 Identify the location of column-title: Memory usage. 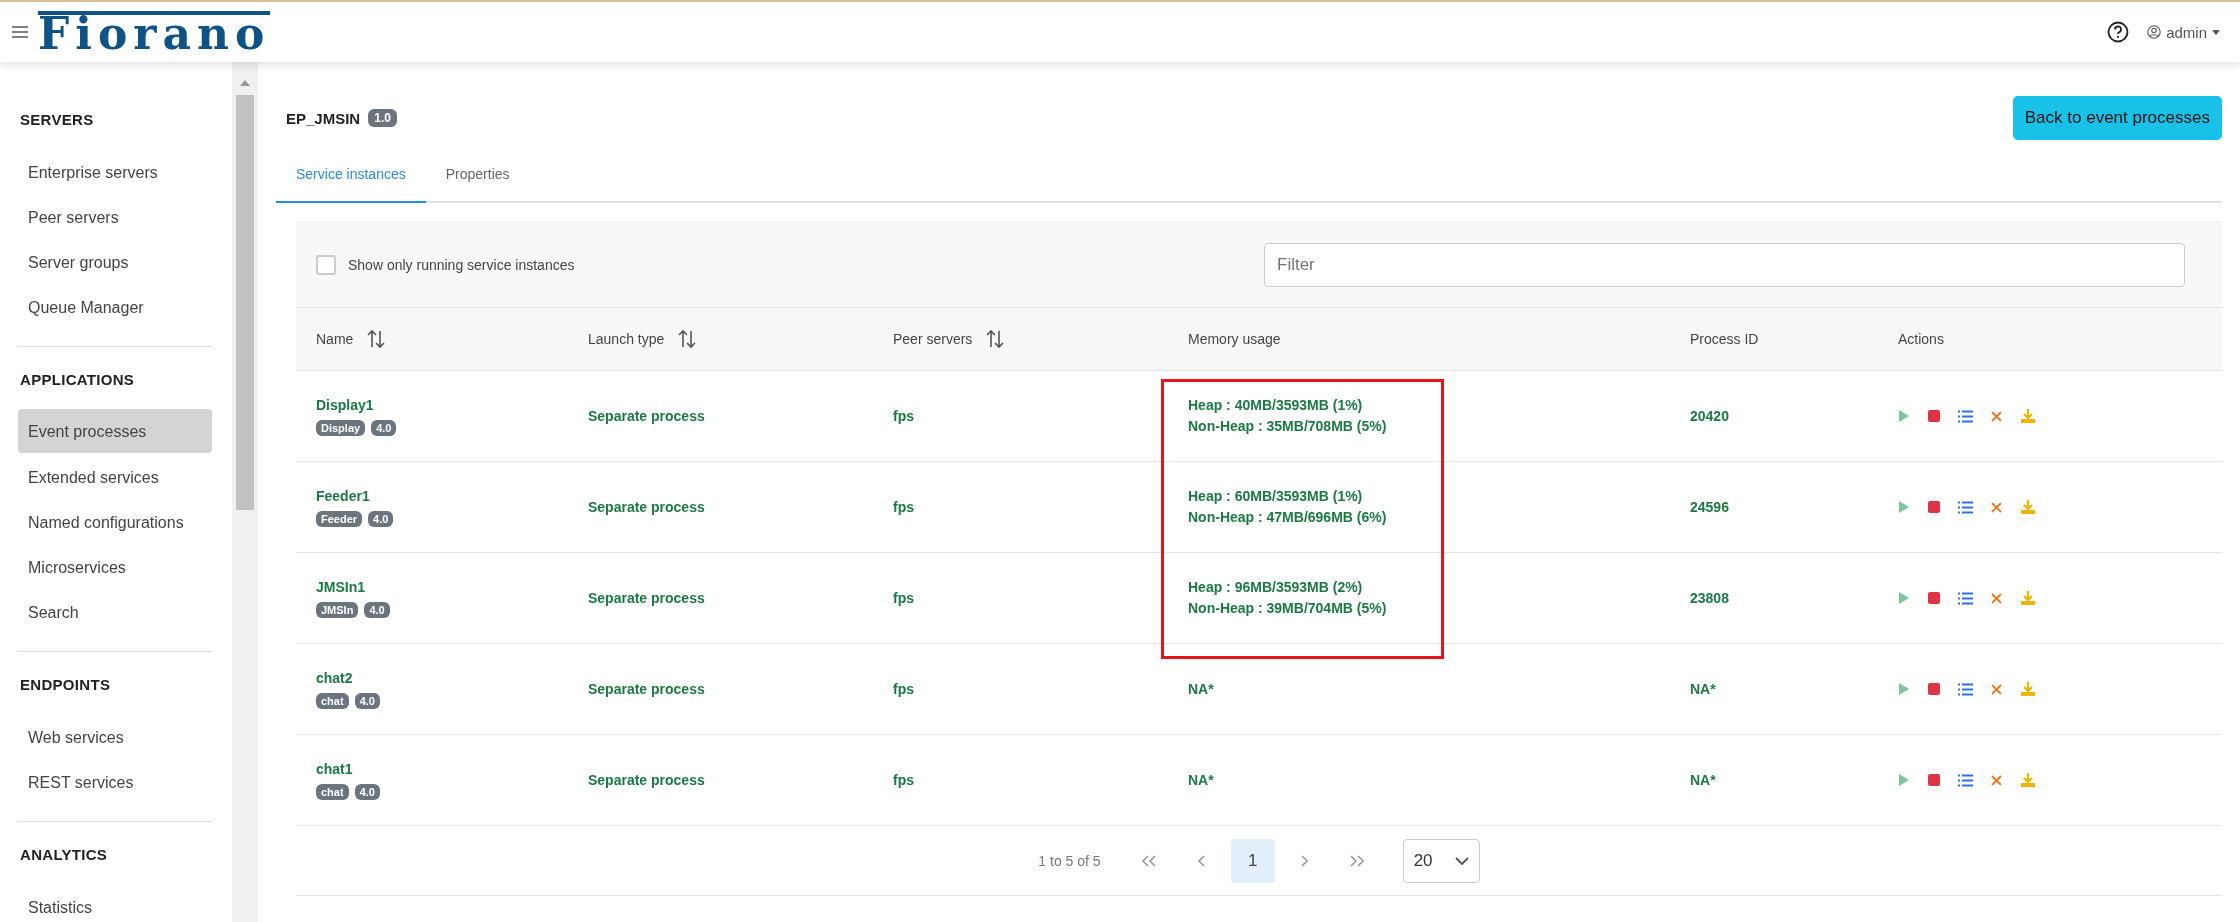
(1234, 339).